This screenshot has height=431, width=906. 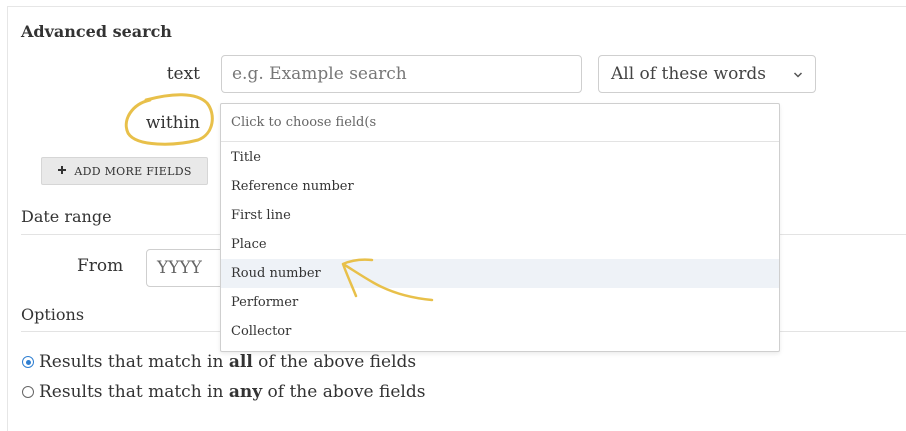 What do you see at coordinates (96, 31) in the screenshot?
I see `page-title: Advanced search` at bounding box center [96, 31].